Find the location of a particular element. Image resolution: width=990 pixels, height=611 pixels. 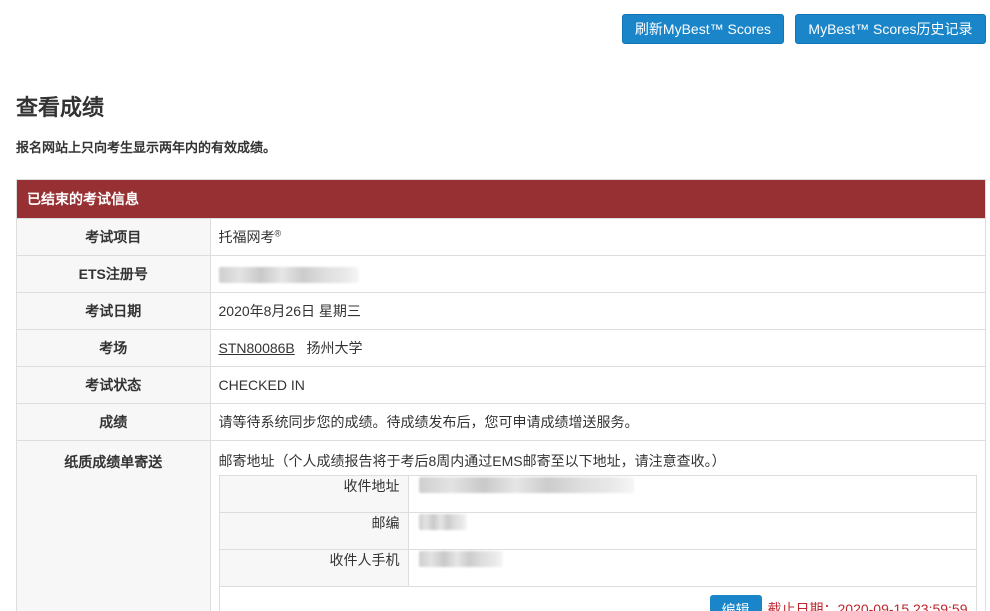

table-row: 收件人手机 is located at coordinates (597, 568).